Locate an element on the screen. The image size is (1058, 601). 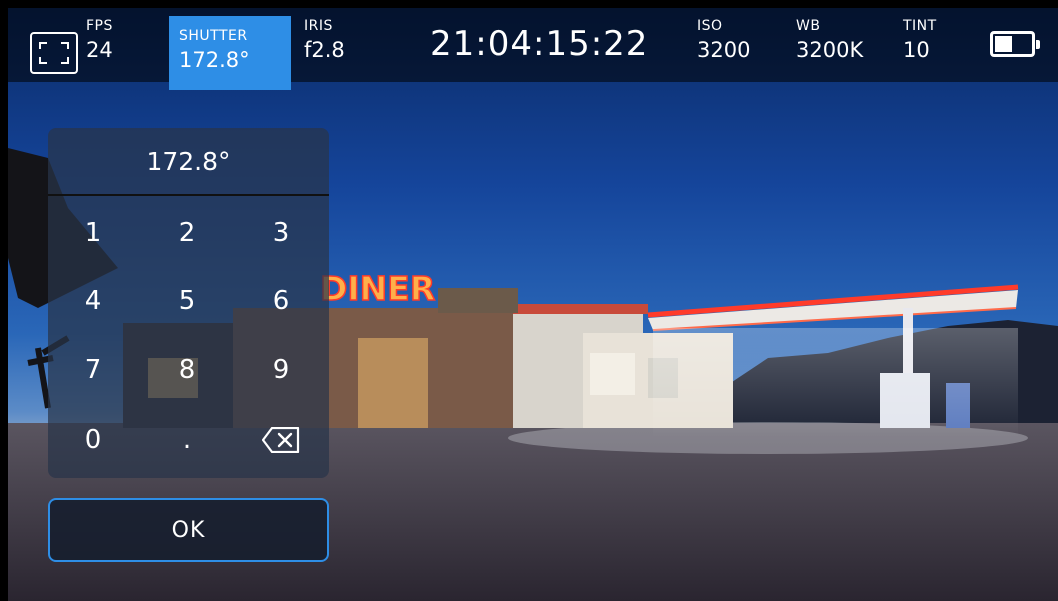
tint-value: 10 is located at coordinates (916, 50).